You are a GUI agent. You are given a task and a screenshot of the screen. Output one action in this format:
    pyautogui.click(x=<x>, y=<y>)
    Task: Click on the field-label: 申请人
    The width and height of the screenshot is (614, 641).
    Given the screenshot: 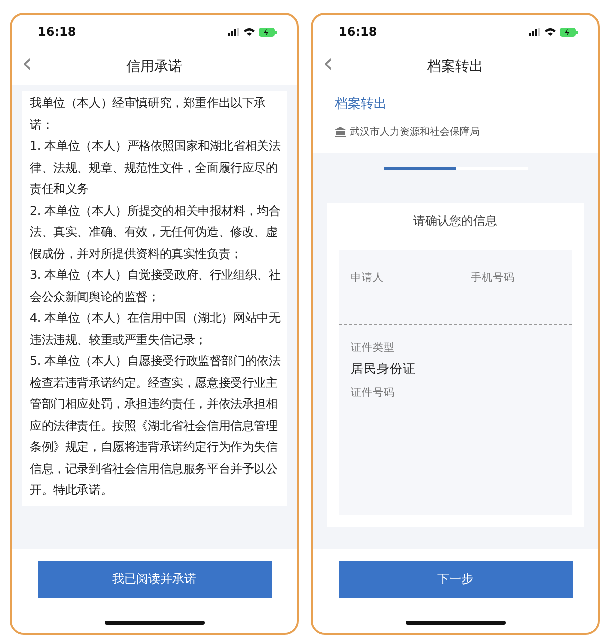 What is the action you would take?
    pyautogui.click(x=367, y=278)
    